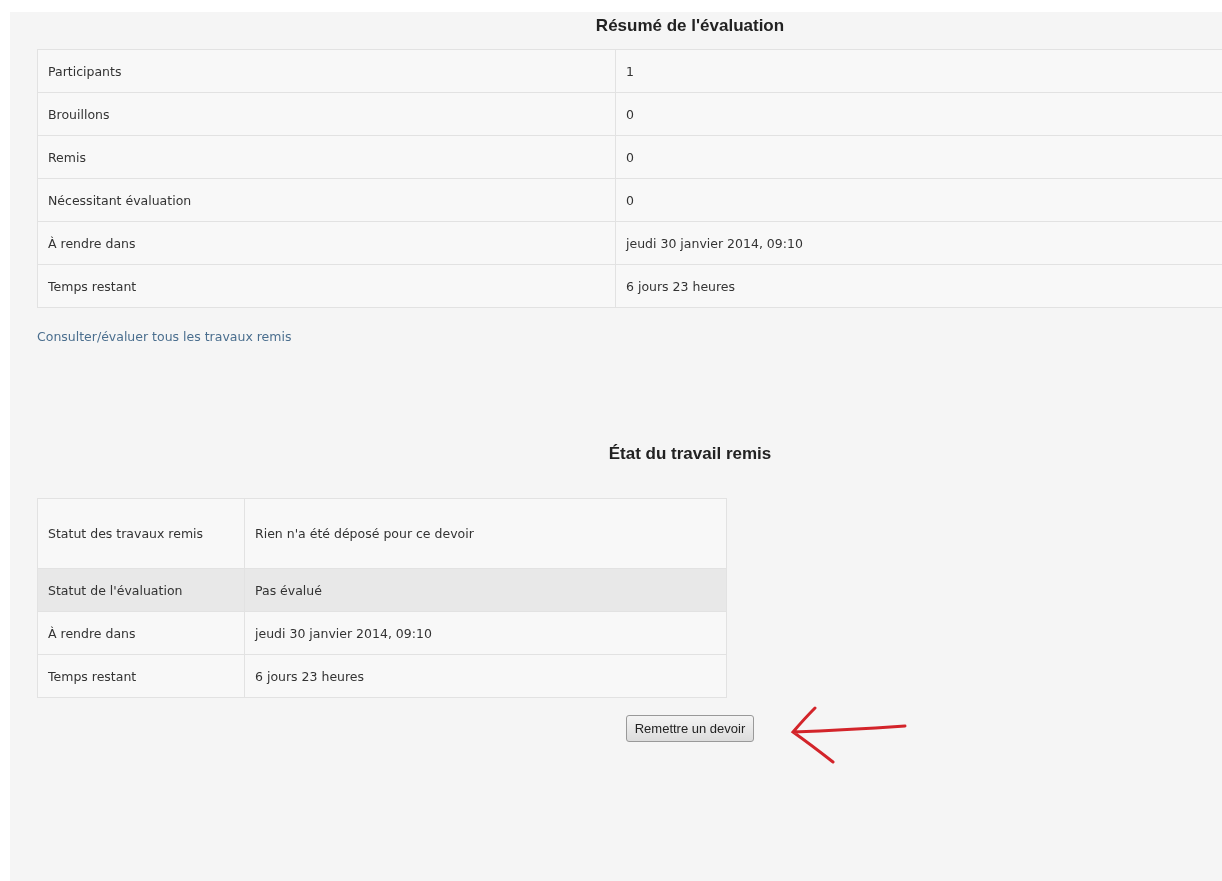  I want to click on submit-button: Remettre un devoir, so click(690, 728).